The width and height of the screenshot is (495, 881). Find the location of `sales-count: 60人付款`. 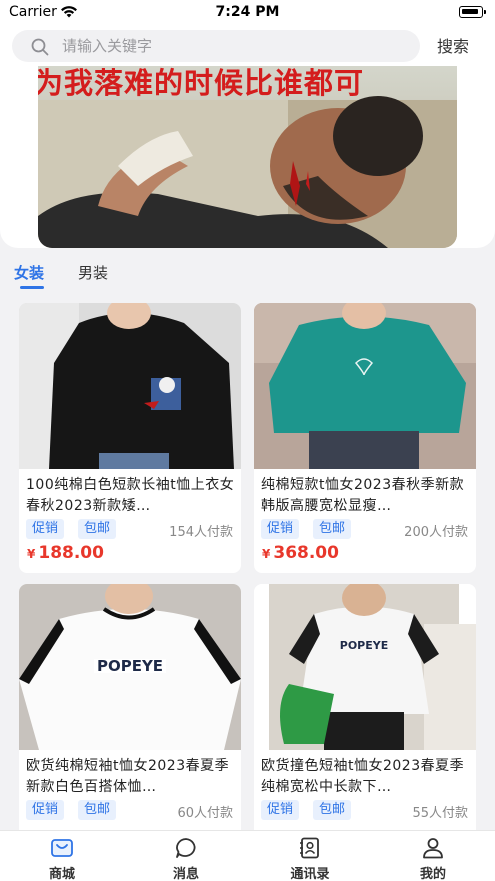

sales-count: 60人付款 is located at coordinates (205, 813).